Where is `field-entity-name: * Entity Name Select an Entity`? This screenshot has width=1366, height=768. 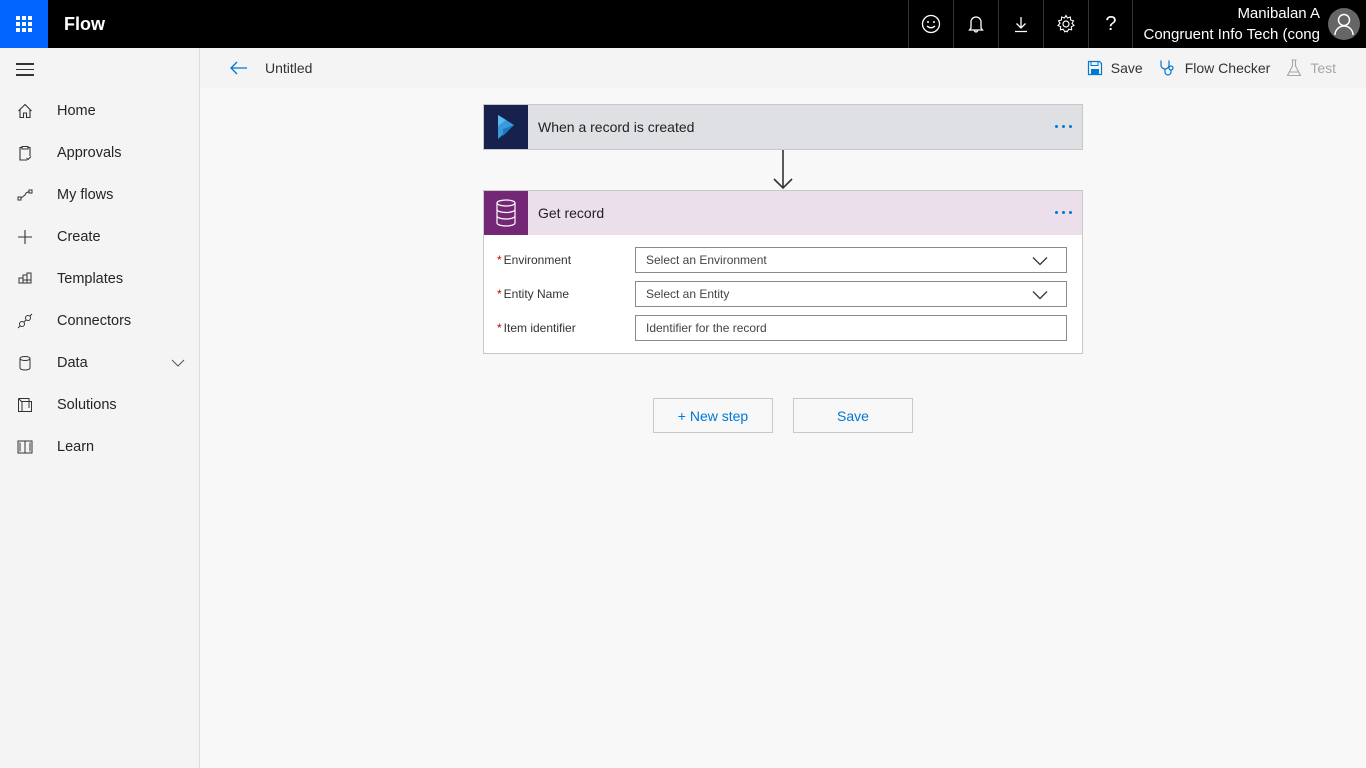 field-entity-name: * Entity Name Select an Entity is located at coordinates (783, 294).